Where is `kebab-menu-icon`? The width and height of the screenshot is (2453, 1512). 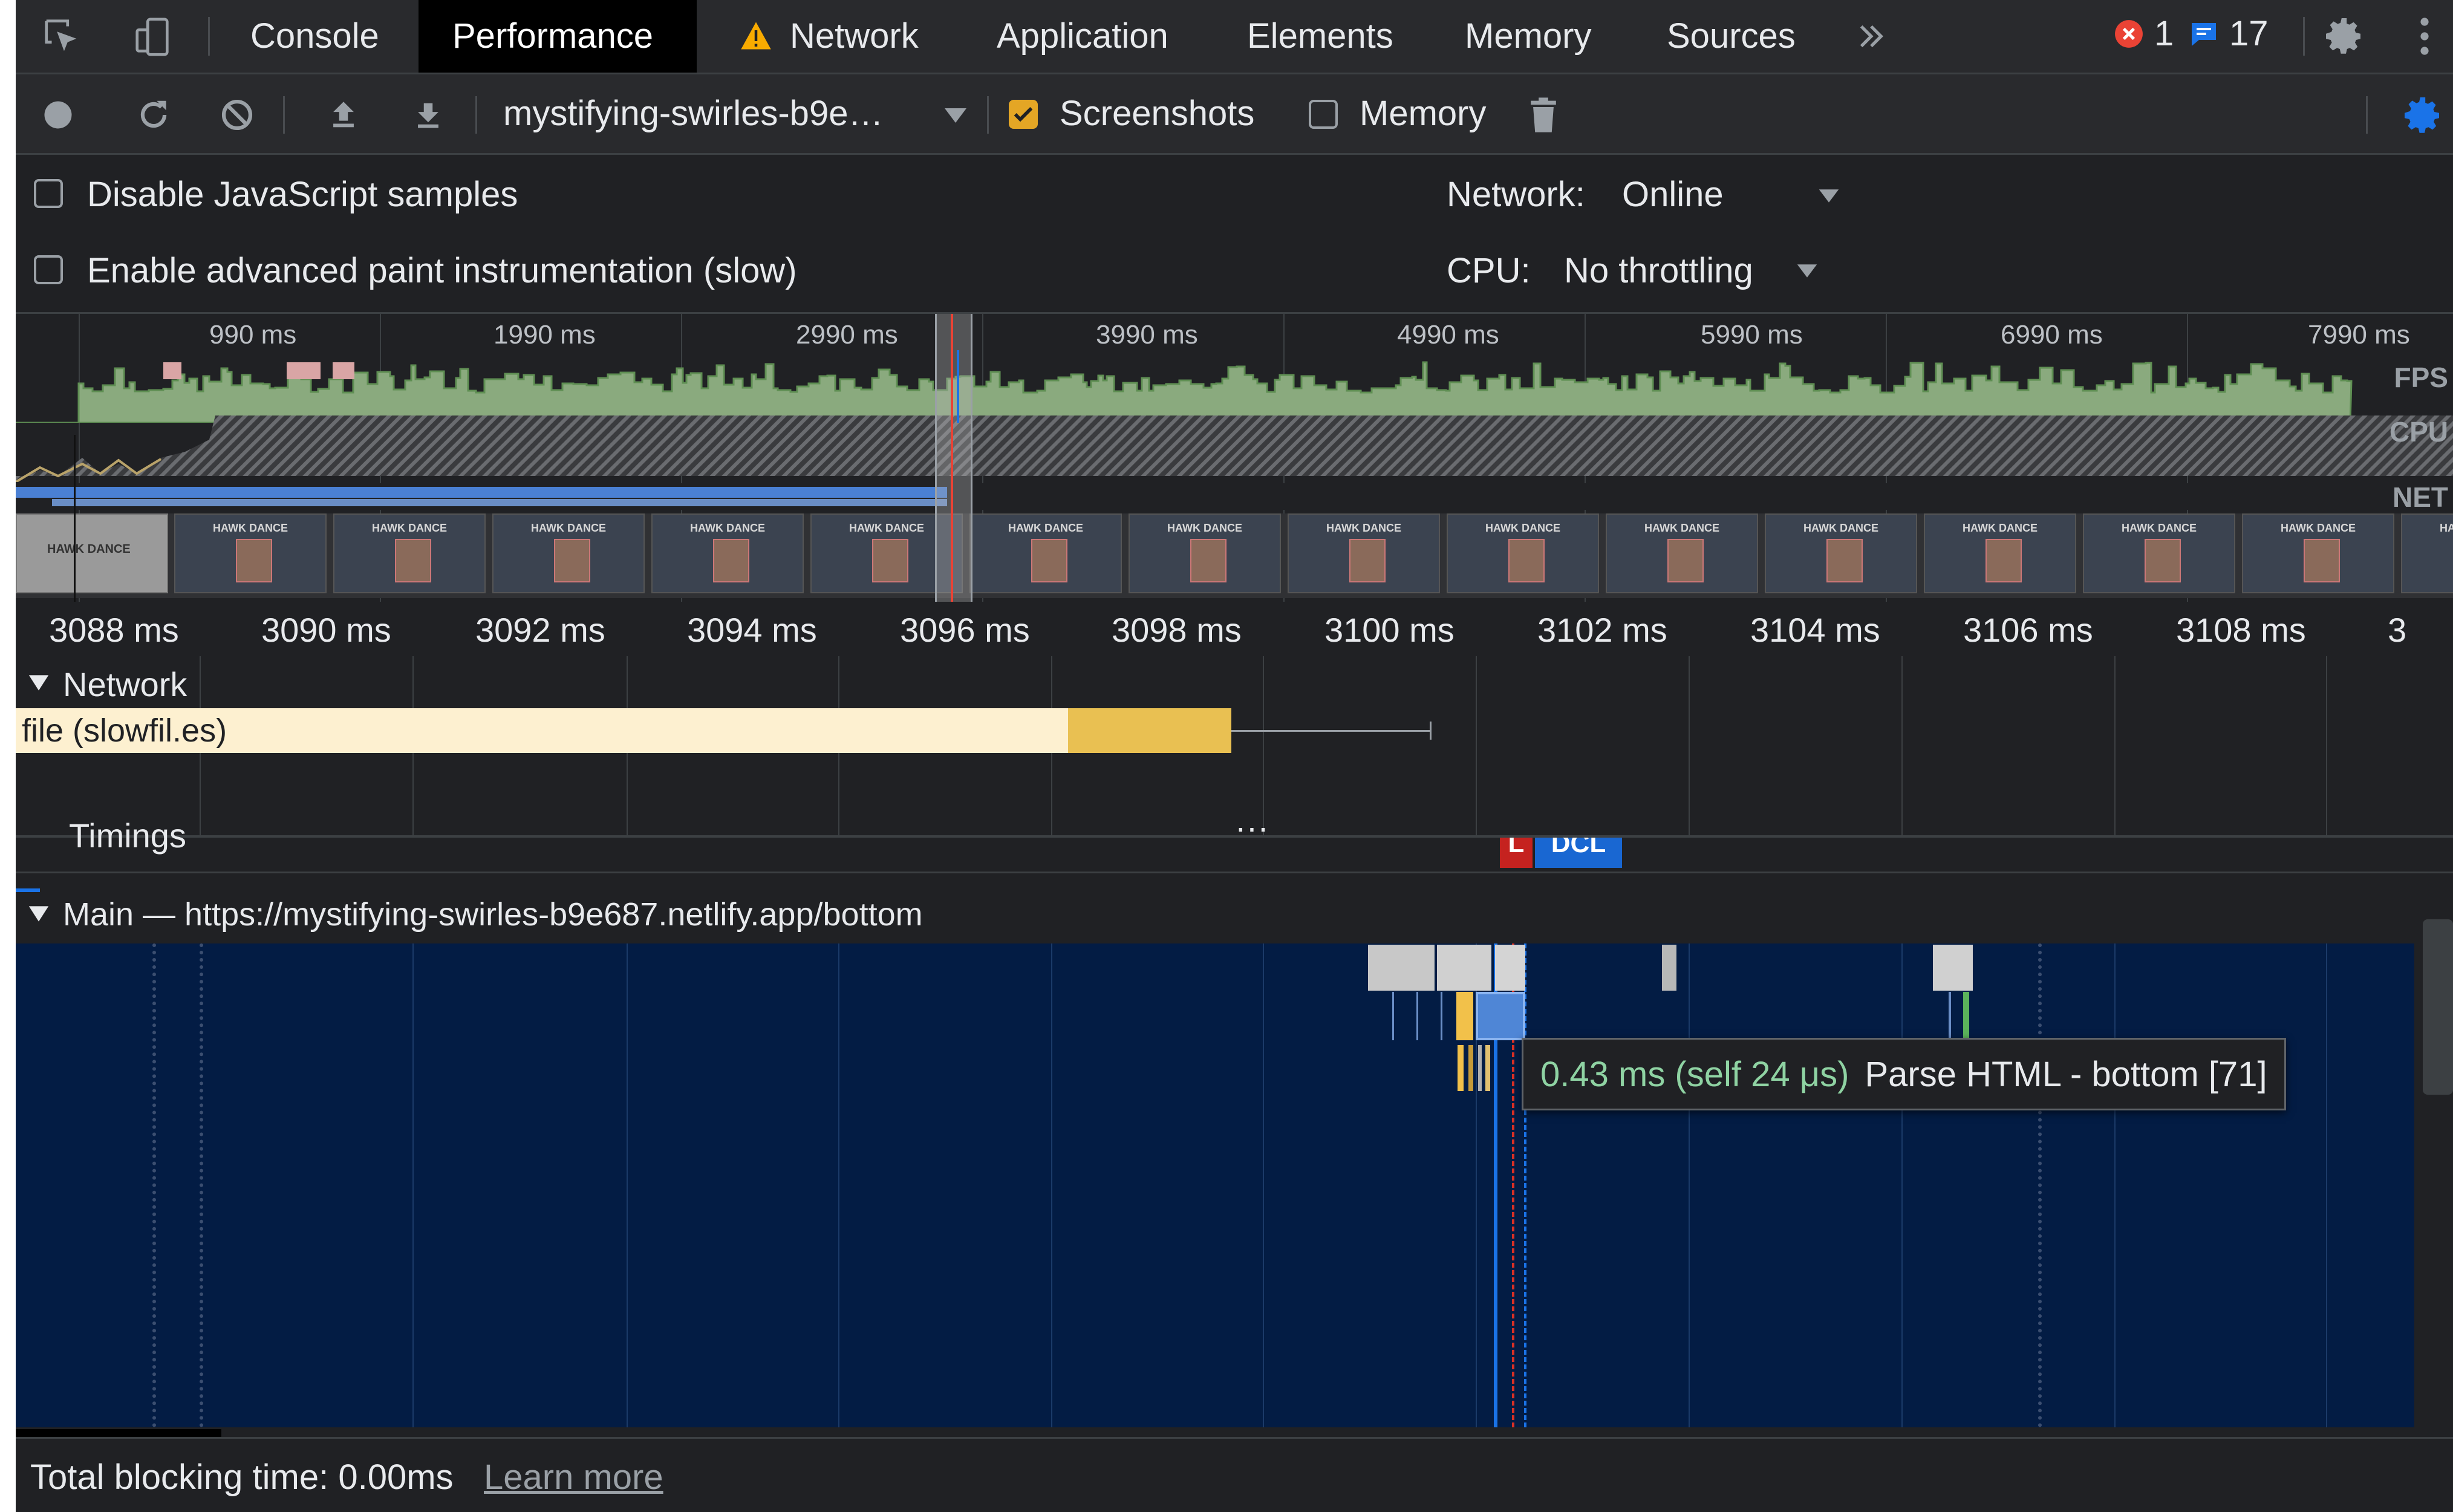
kebab-menu-icon is located at coordinates (2424, 36).